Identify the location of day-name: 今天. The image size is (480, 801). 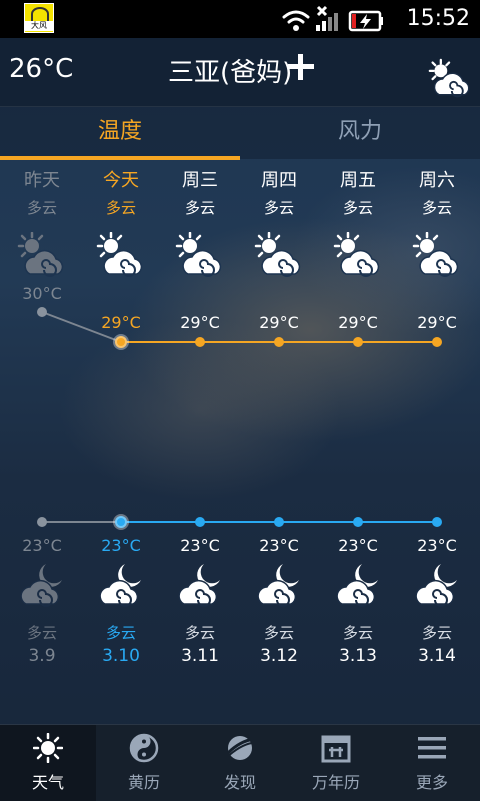
(121, 180).